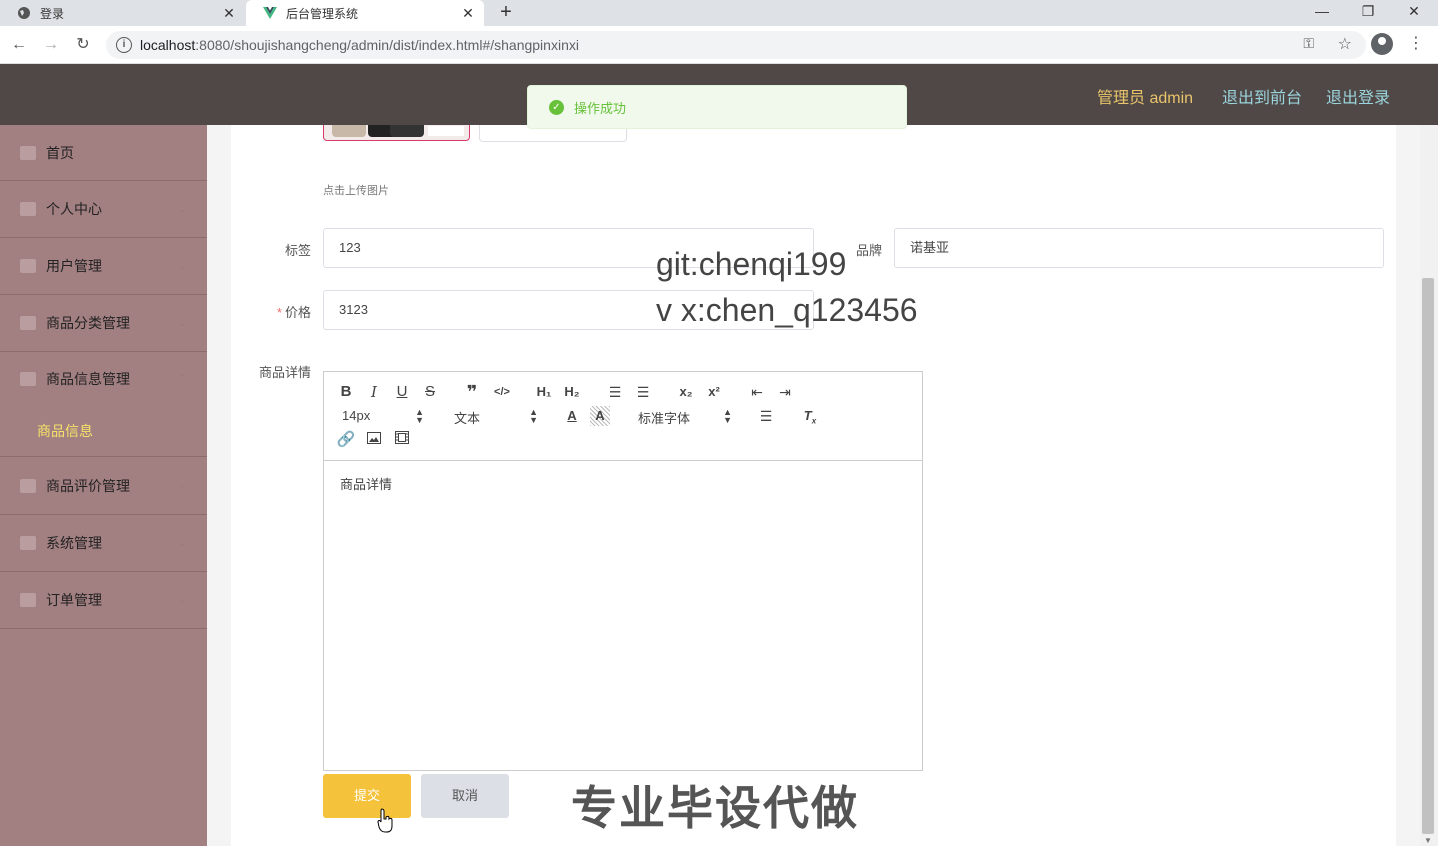  What do you see at coordinates (365, 13) in the screenshot?
I see `browser-tab-admin: 后台管理系统 ✕` at bounding box center [365, 13].